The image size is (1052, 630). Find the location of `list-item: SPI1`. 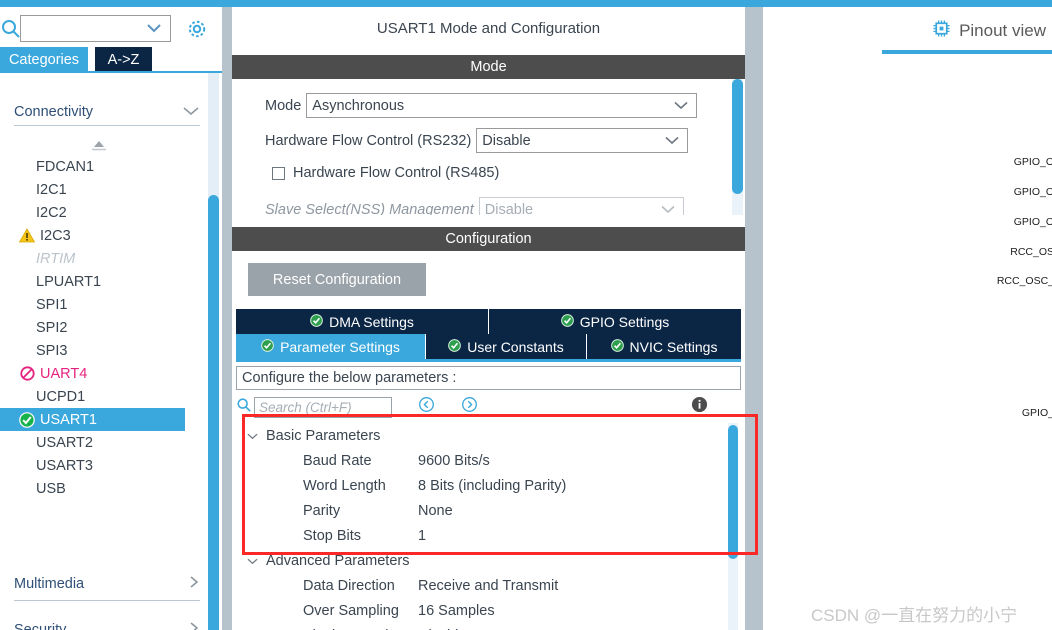

list-item: SPI1 is located at coordinates (100, 304).